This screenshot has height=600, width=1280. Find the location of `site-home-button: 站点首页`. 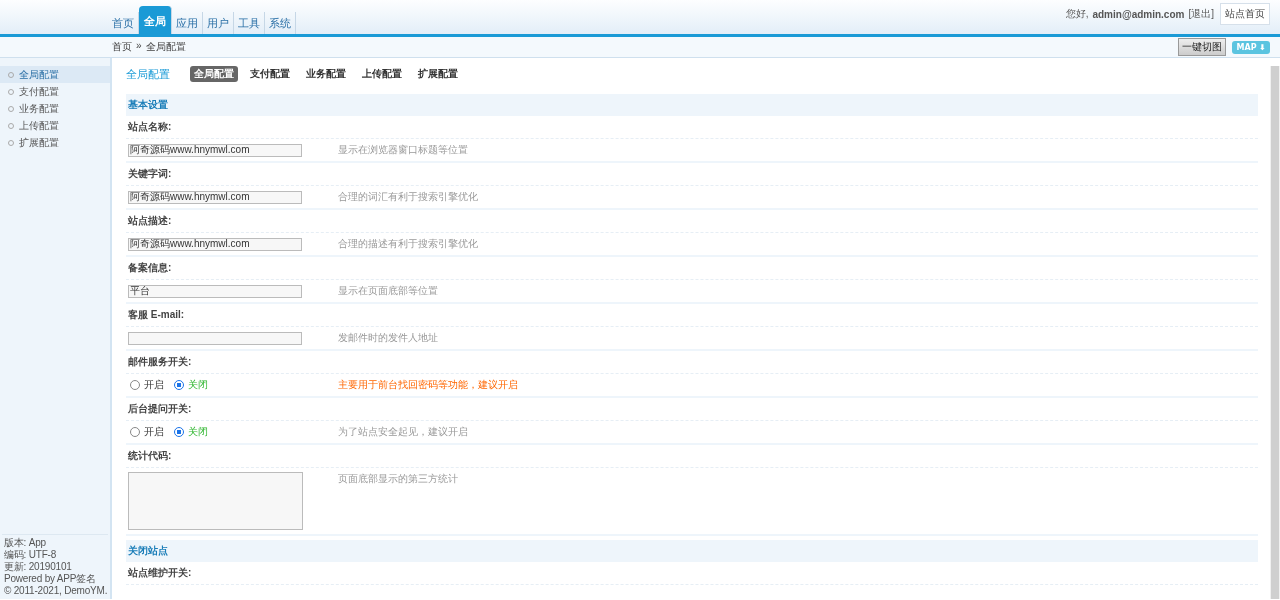

site-home-button: 站点首页 is located at coordinates (1245, 14).